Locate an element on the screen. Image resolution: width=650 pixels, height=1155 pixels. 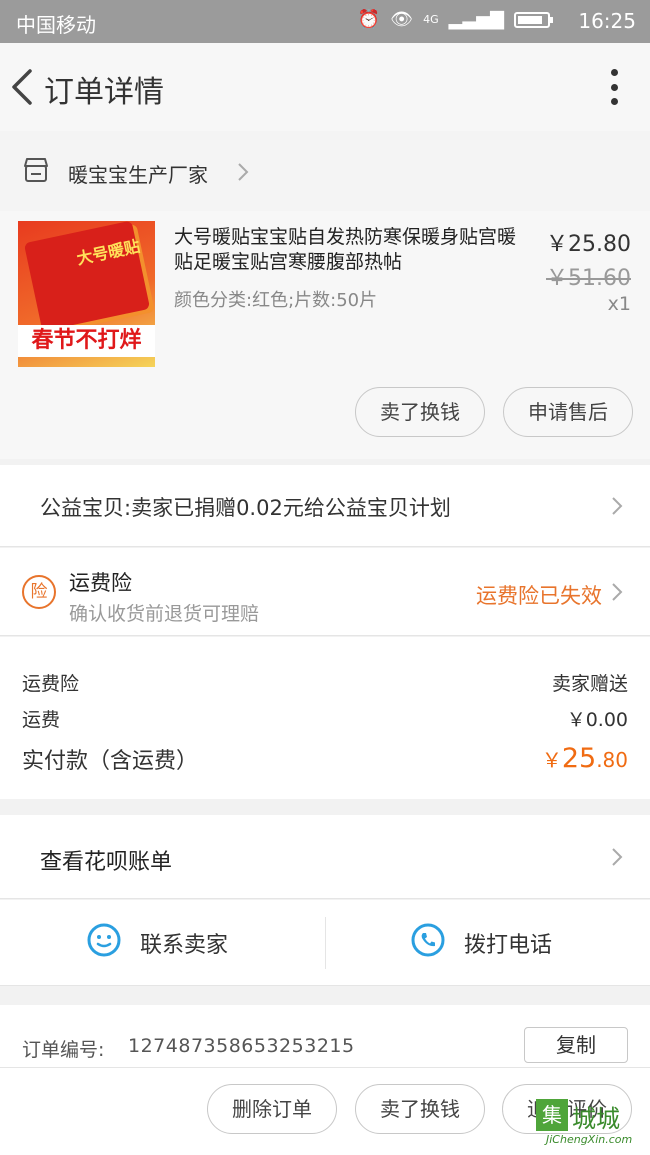
phone-icon is located at coordinates (428, 943).